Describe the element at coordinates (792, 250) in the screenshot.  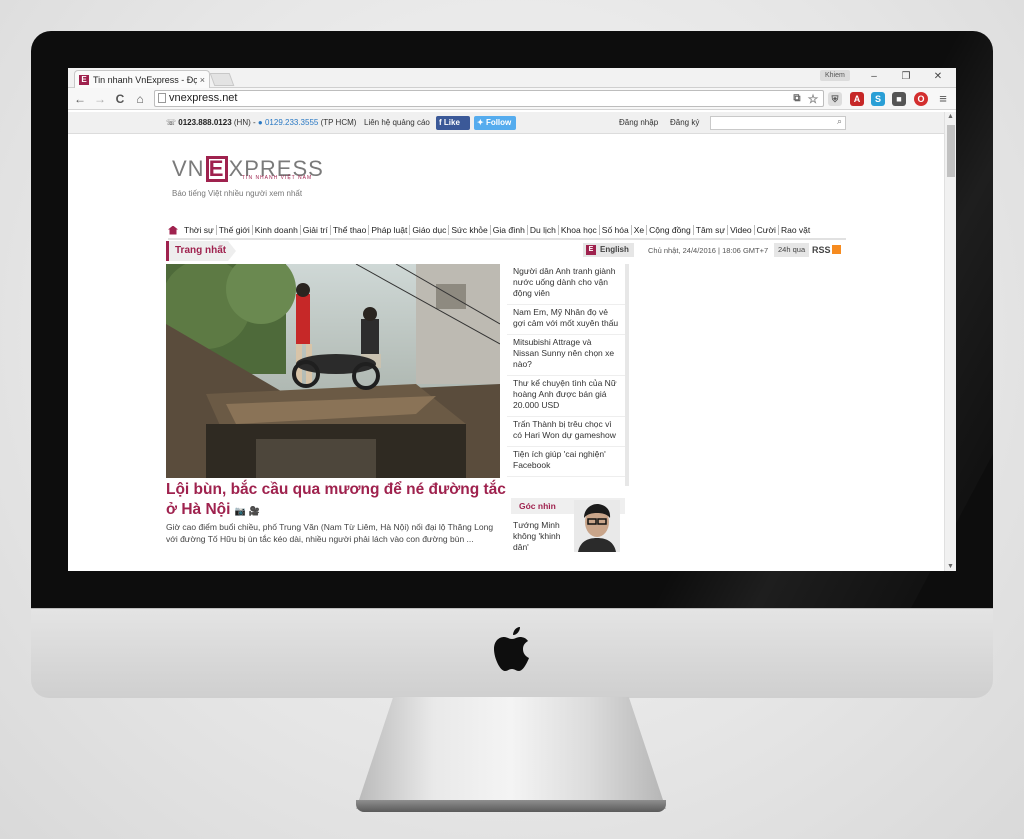
I see `24h-button: 24h qua` at that location.